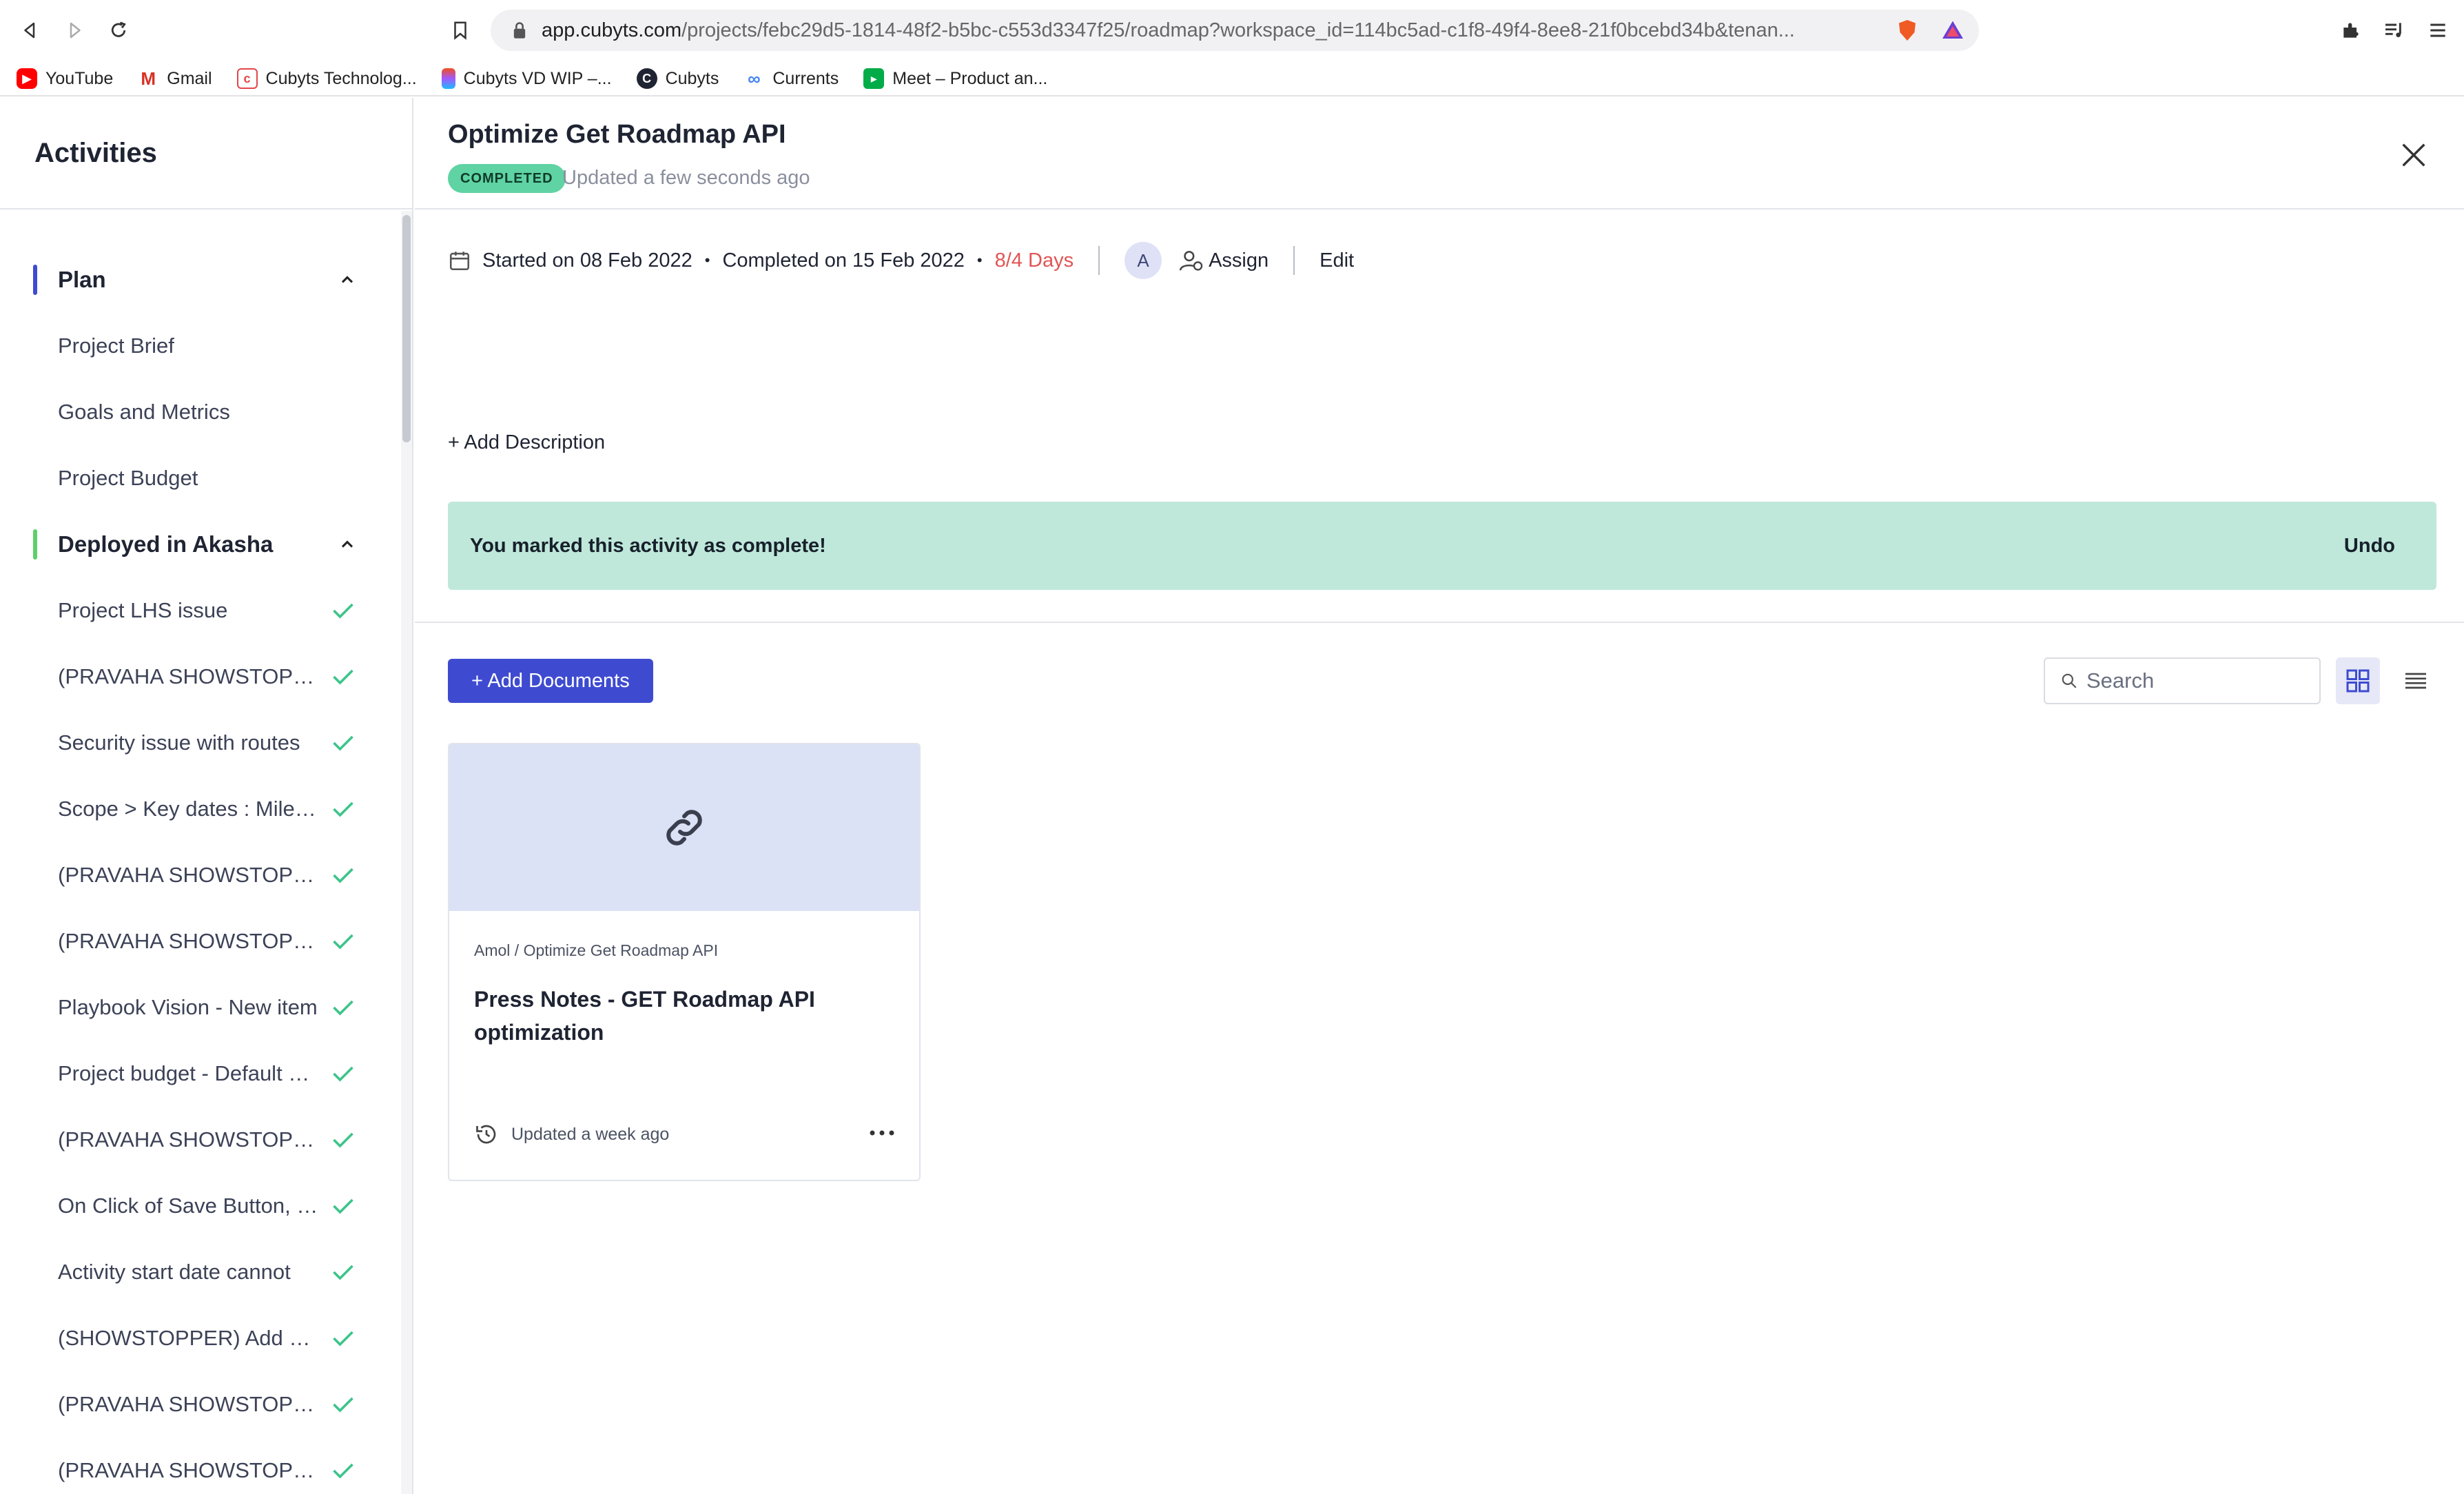 This screenshot has width=2464, height=1494. Describe the element at coordinates (1143, 261) in the screenshot. I see `avatar: A` at that location.